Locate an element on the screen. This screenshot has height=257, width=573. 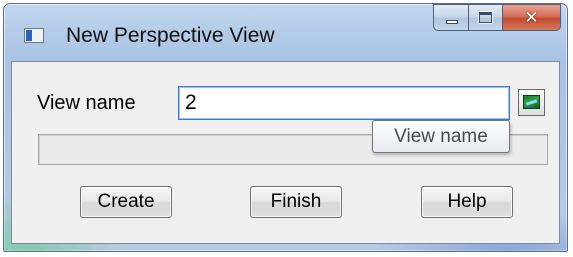
minimize-button is located at coordinates (451, 17).